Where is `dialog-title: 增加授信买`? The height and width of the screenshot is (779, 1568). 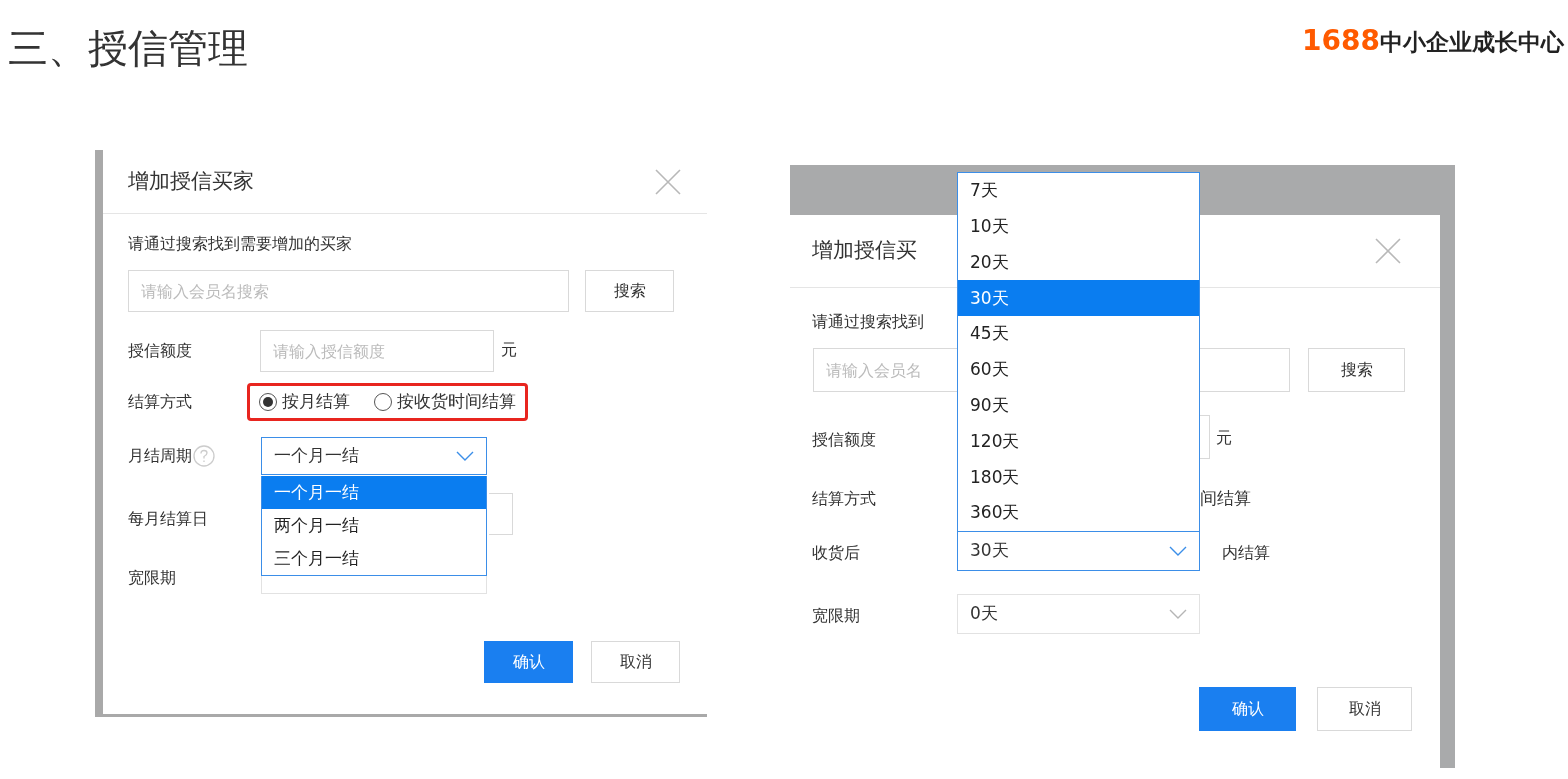 dialog-title: 增加授信买 is located at coordinates (864, 251).